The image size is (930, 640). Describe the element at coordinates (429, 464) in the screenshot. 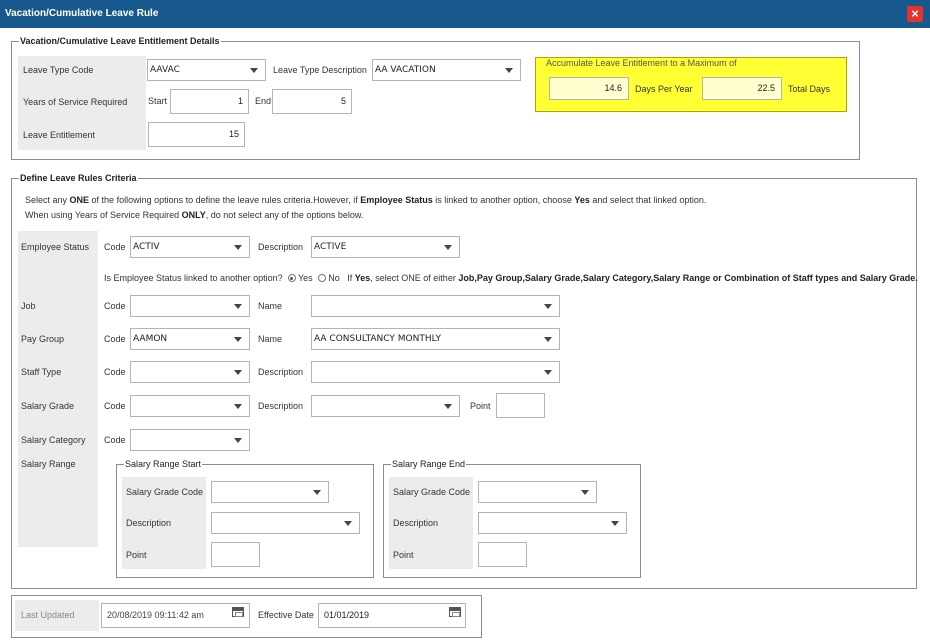

I see `salary-range-end-legend: Salary Range End` at that location.